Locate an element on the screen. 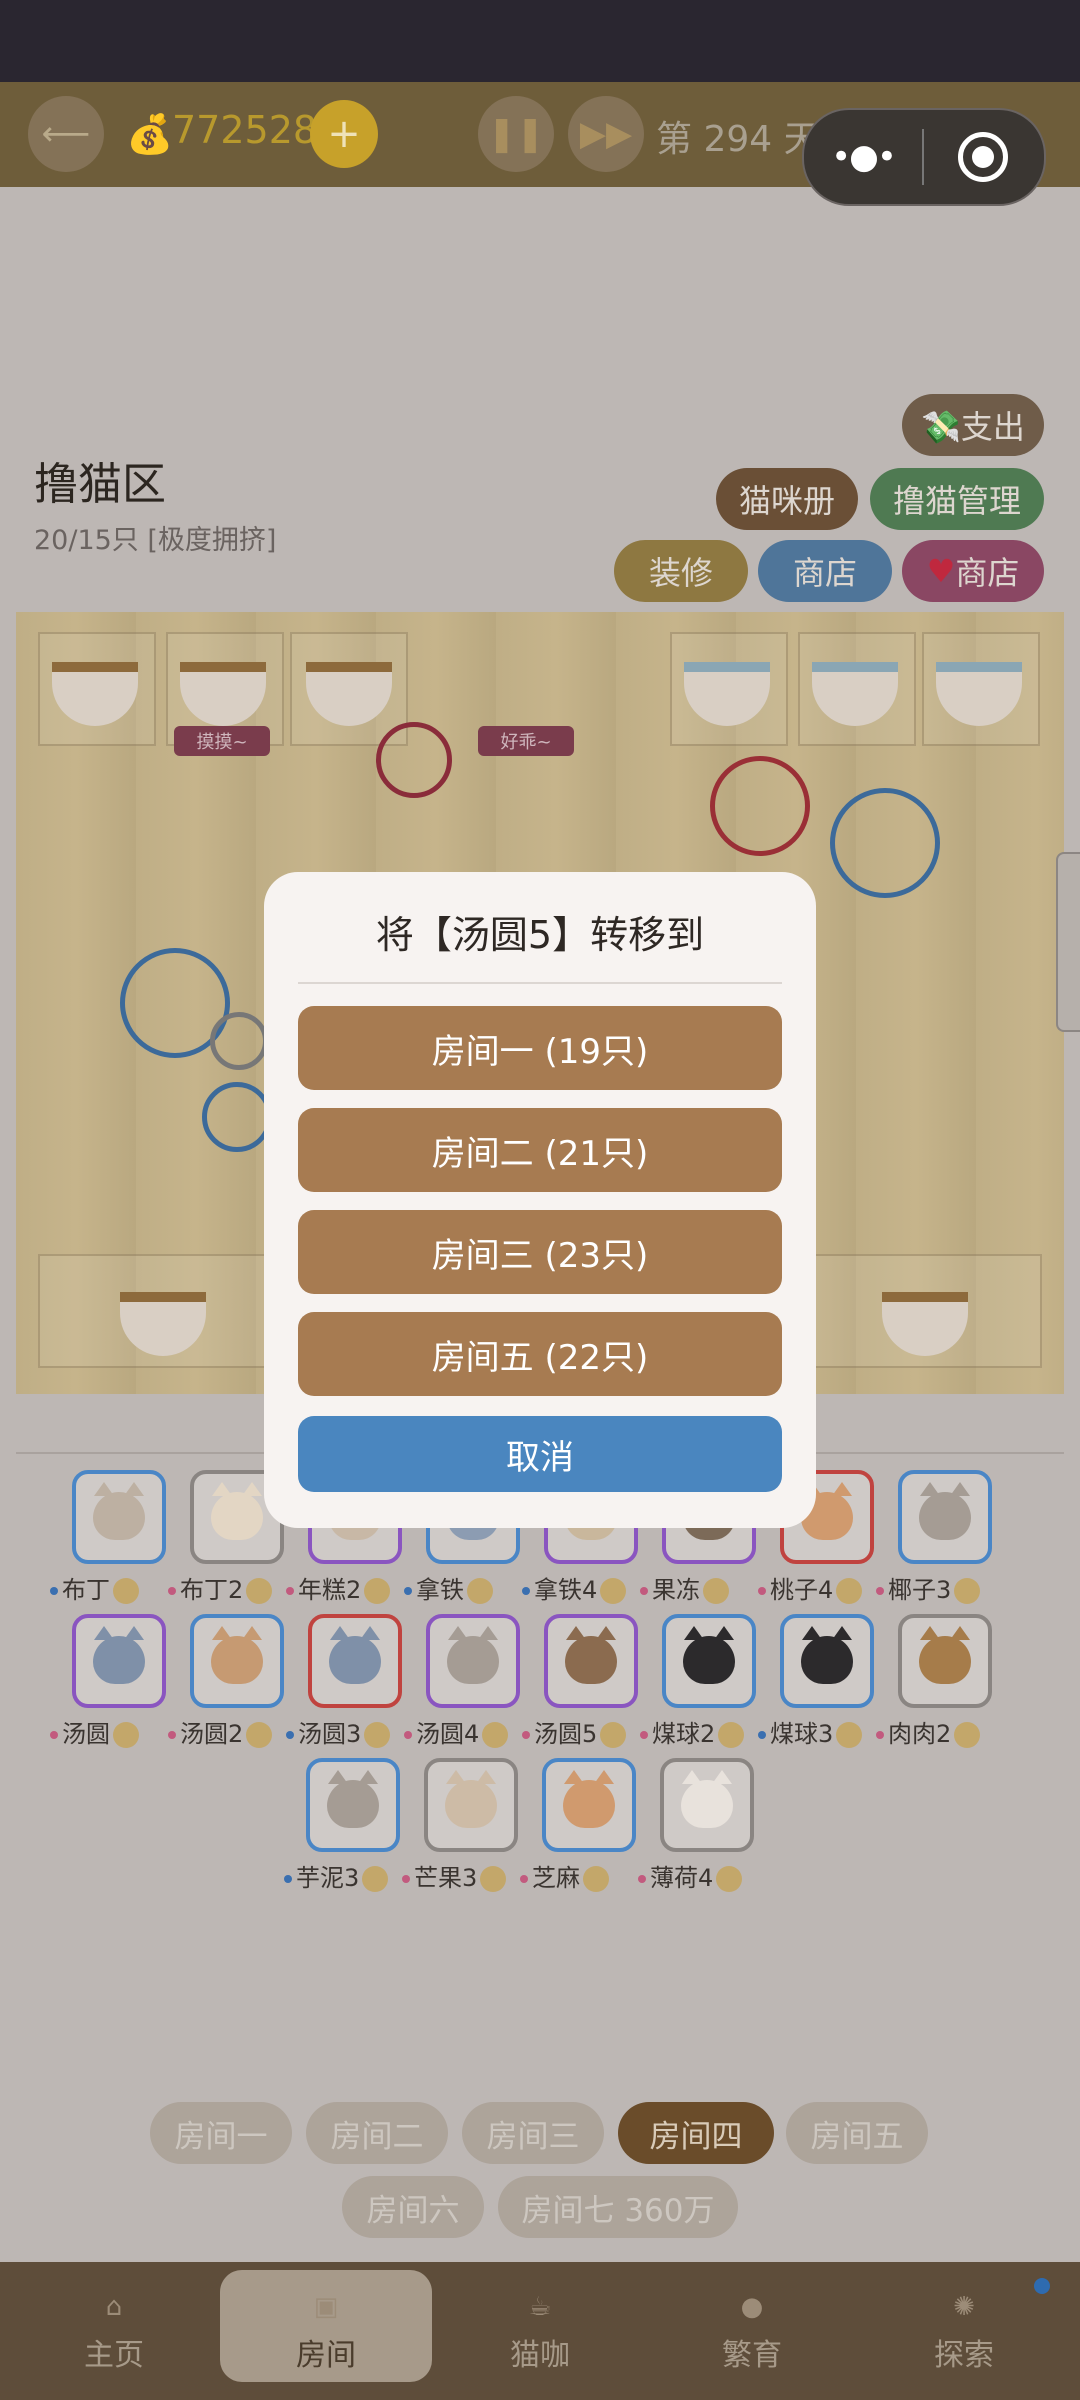 The image size is (1080, 2400). heart-shop-button: ♥ 商店 is located at coordinates (973, 571).